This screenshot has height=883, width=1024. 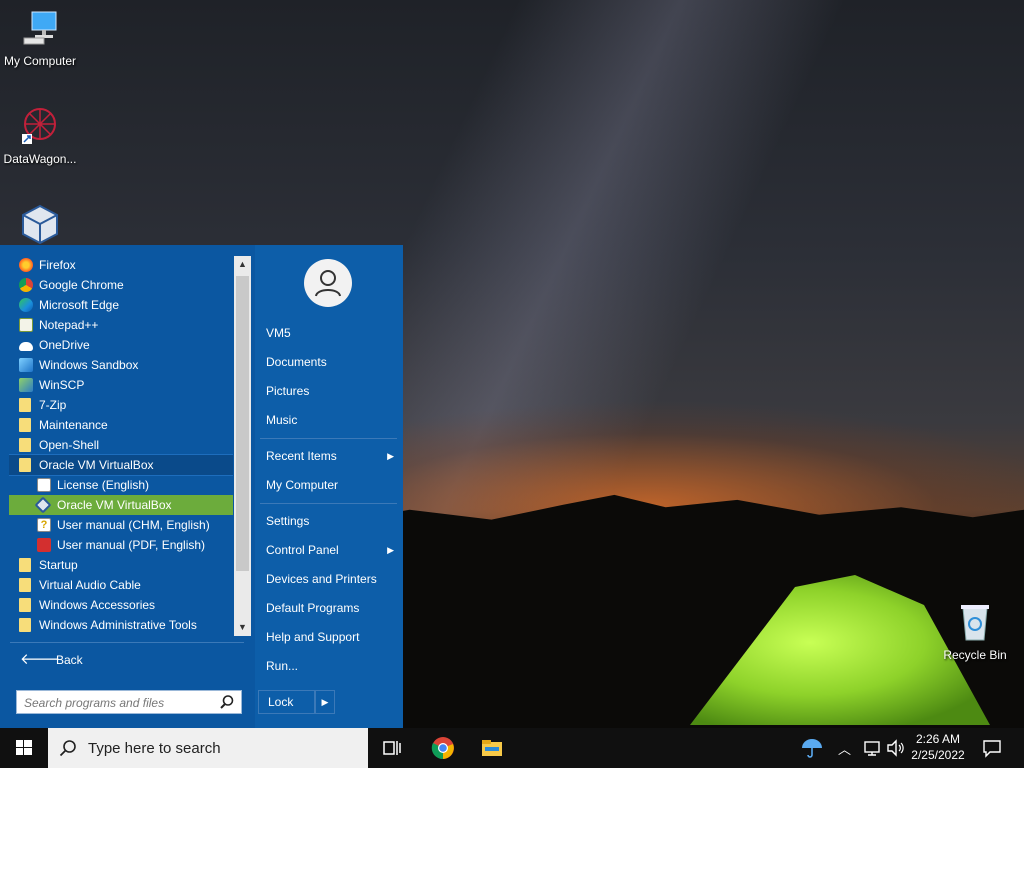 I want to click on program-item-startup: Startup, so click(x=121, y=565).